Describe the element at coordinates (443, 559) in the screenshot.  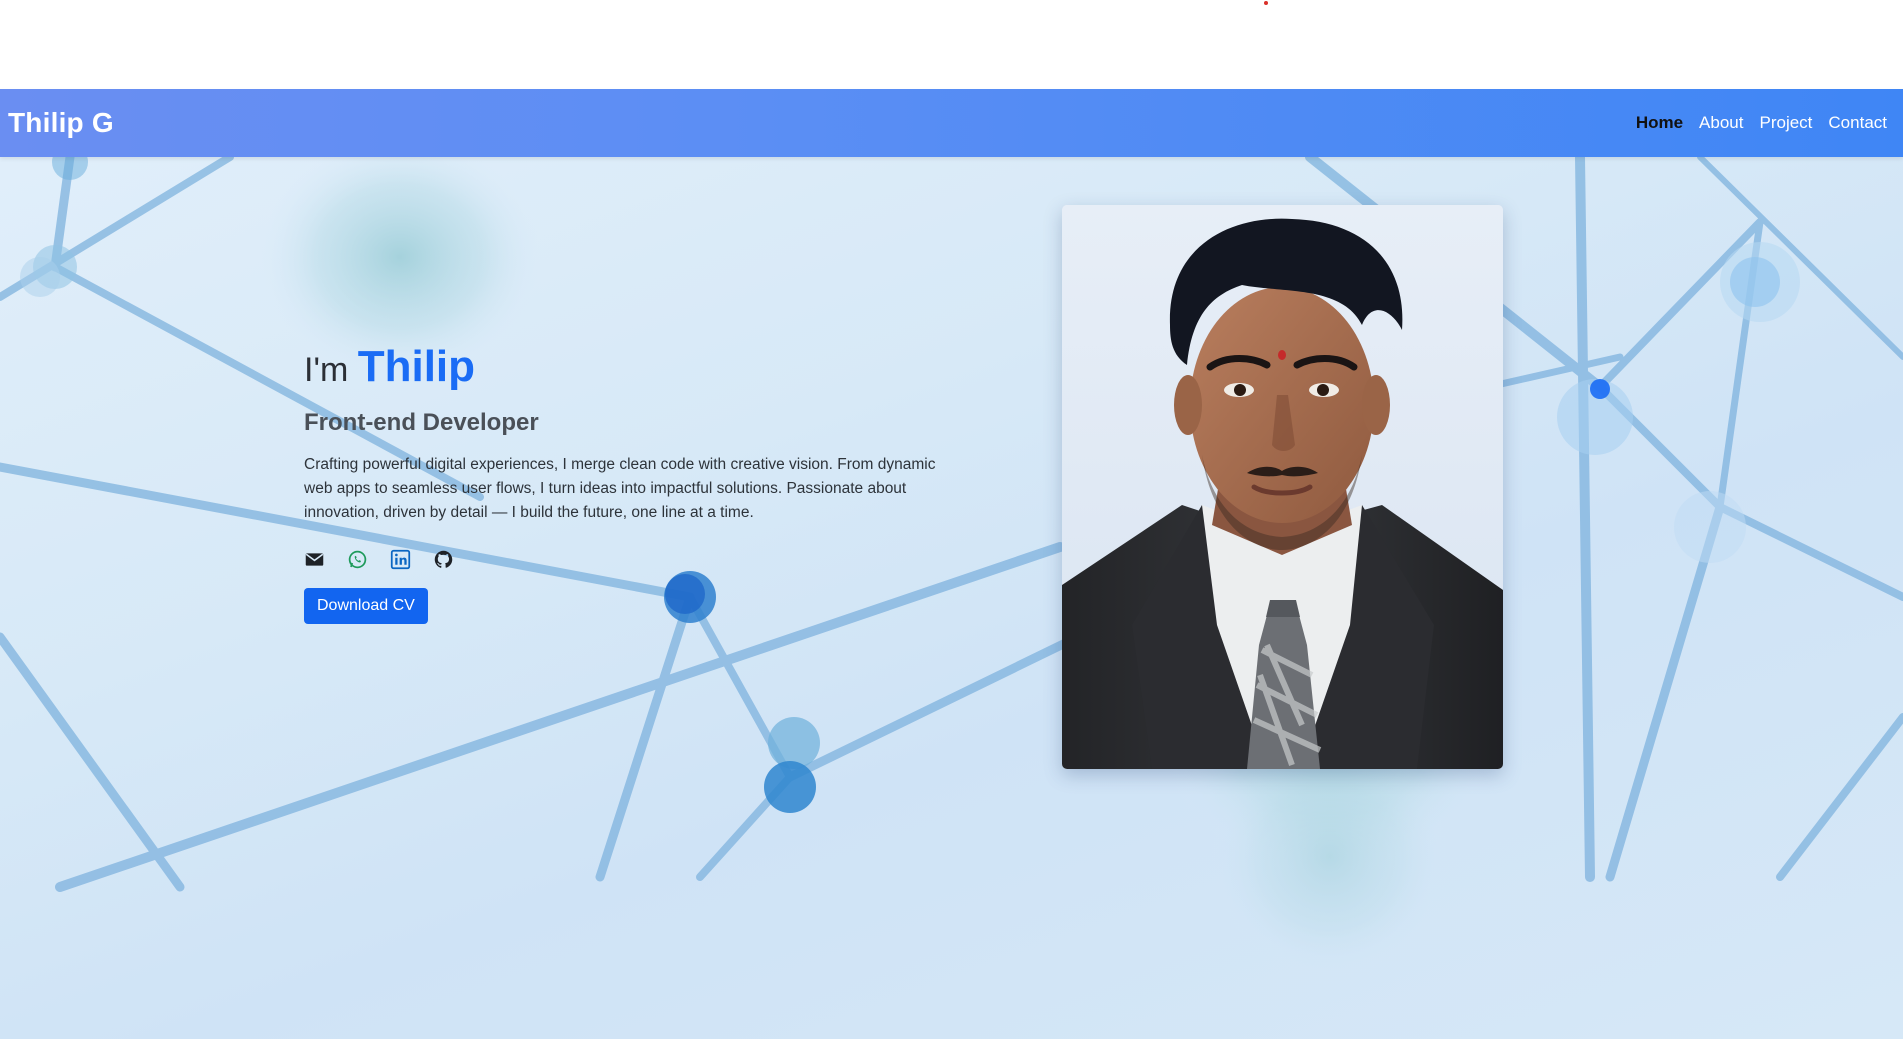
I see `github-icon` at that location.